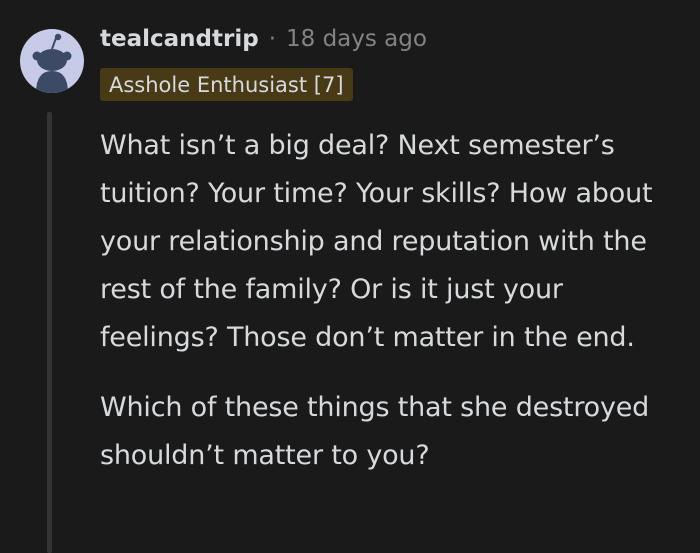 Image resolution: width=700 pixels, height=553 pixels. Describe the element at coordinates (52, 61) in the screenshot. I see `user-avatar-icon` at that location.